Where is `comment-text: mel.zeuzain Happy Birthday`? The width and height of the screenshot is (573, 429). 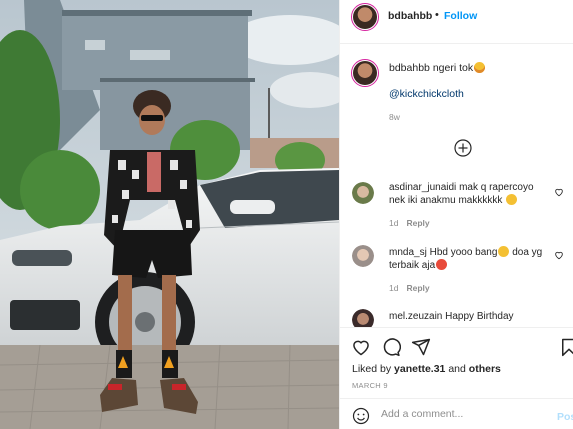
comment-text: mel.zeuzain Happy Birthday is located at coordinates (469, 316).